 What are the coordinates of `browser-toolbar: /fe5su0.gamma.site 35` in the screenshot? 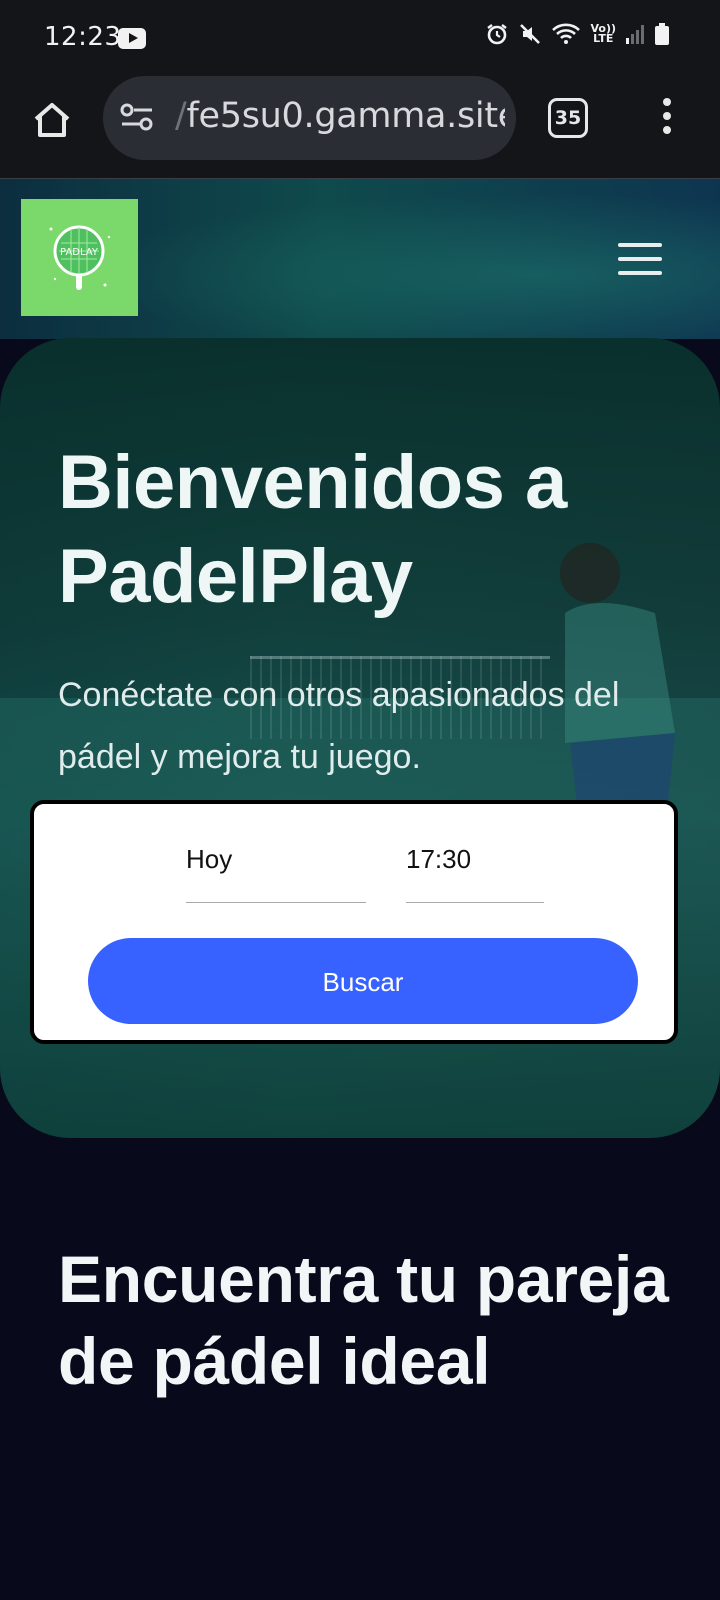 It's located at (360, 127).